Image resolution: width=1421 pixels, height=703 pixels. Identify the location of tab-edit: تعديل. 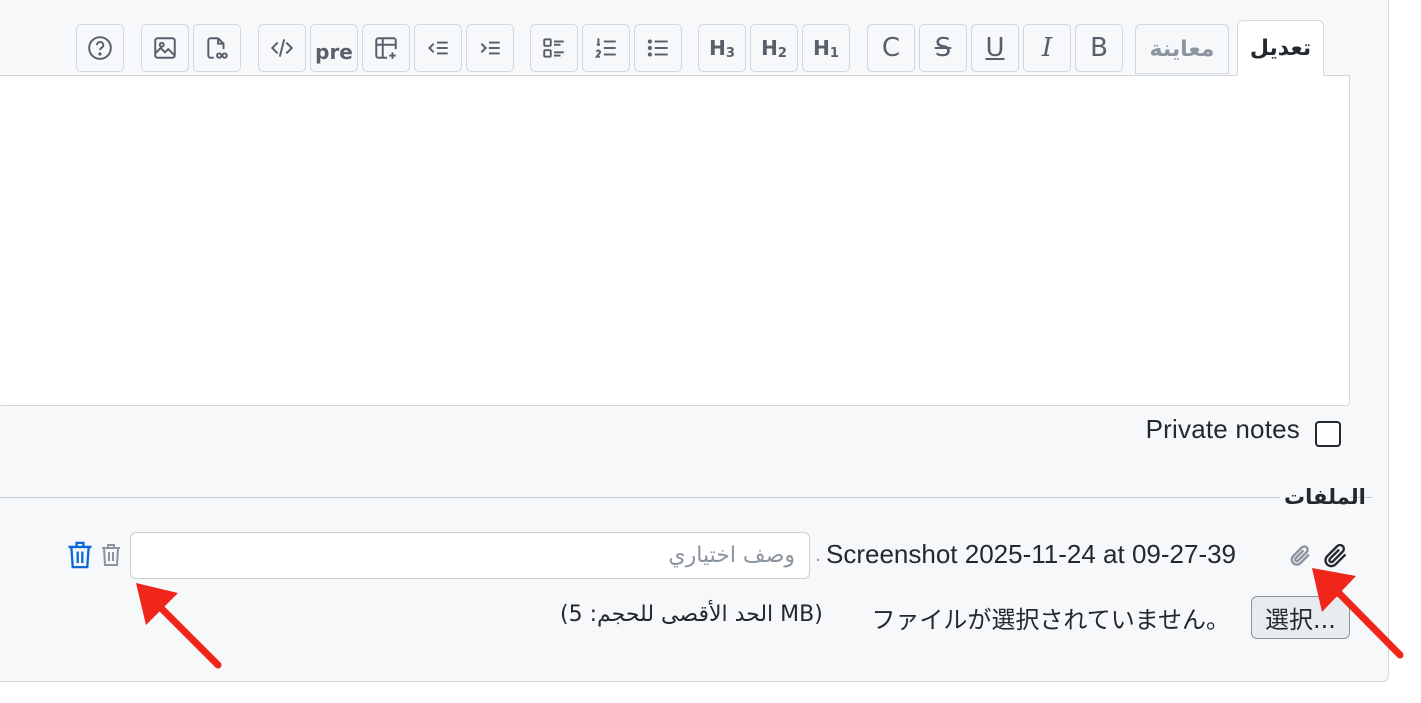
(1280, 48).